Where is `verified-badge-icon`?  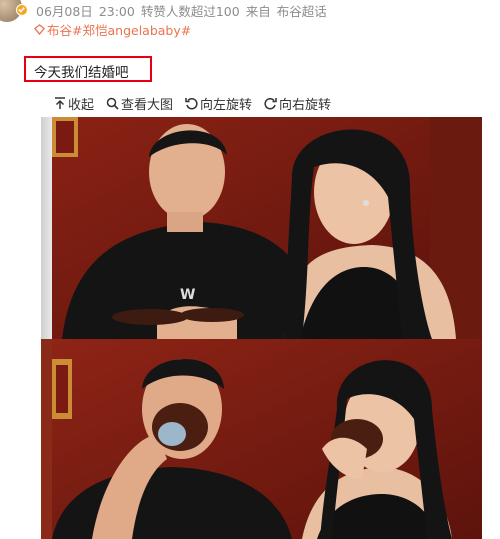
verified-badge-icon is located at coordinates (22, 10).